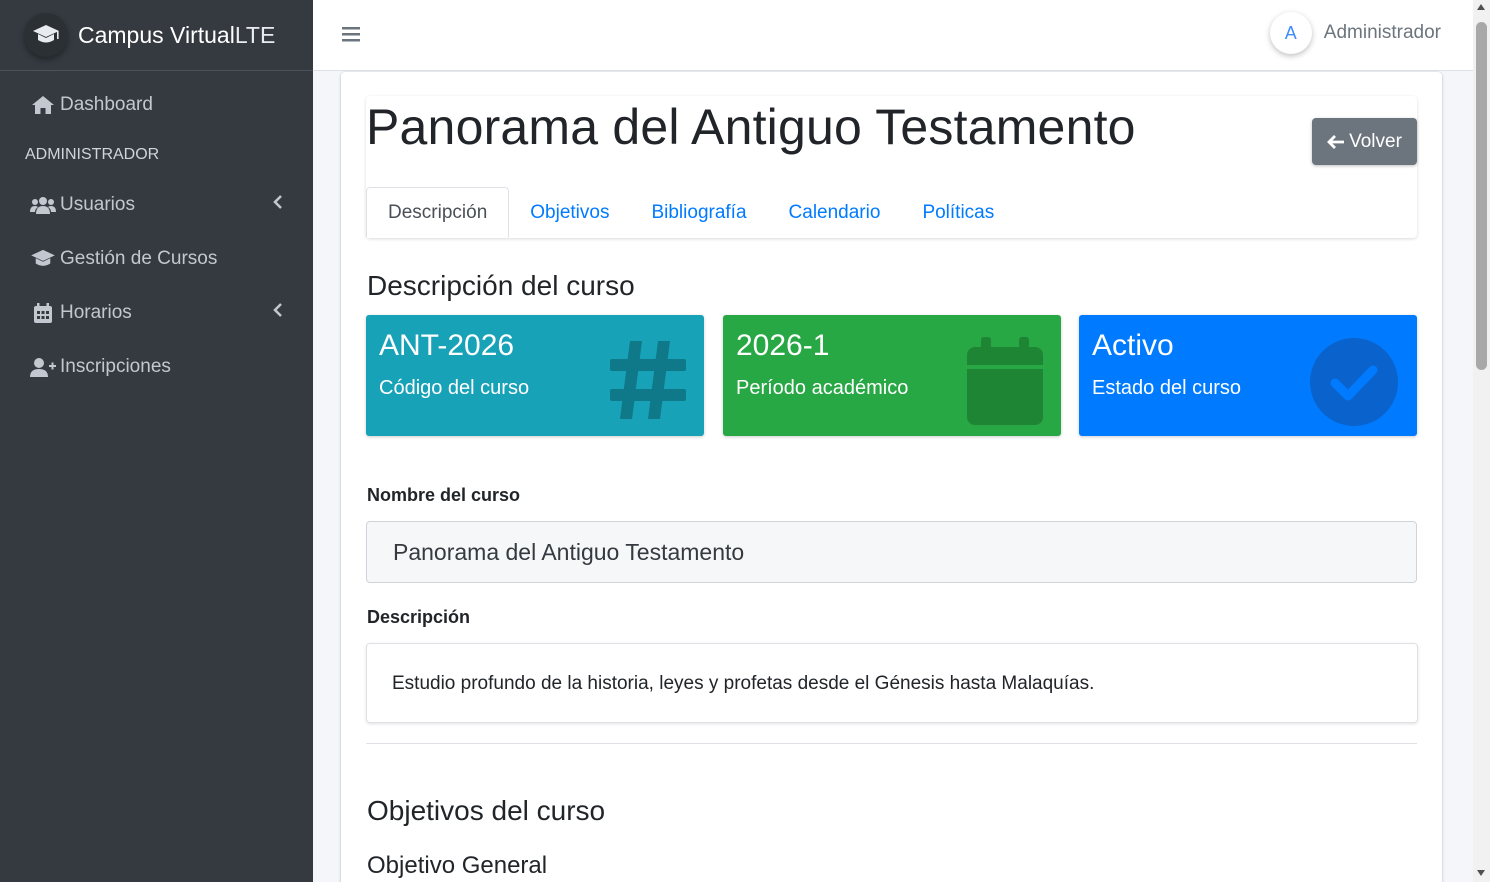  I want to click on course-name-label: Nombre del curso, so click(444, 495).